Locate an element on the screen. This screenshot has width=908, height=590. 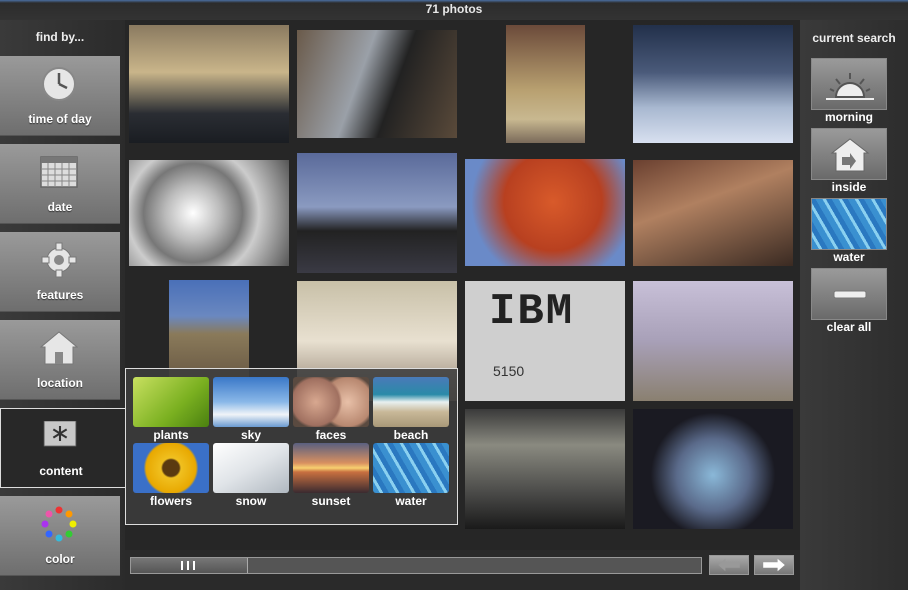
facet-label: time of day is located at coordinates (60, 119).